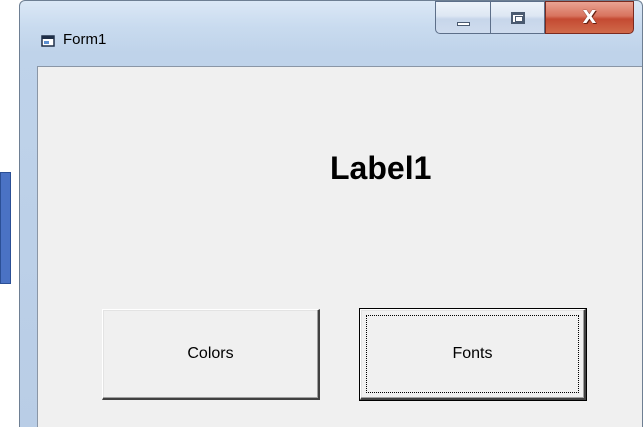 This screenshot has height=427, width=643. I want to click on maximize-button, so click(517, 17).